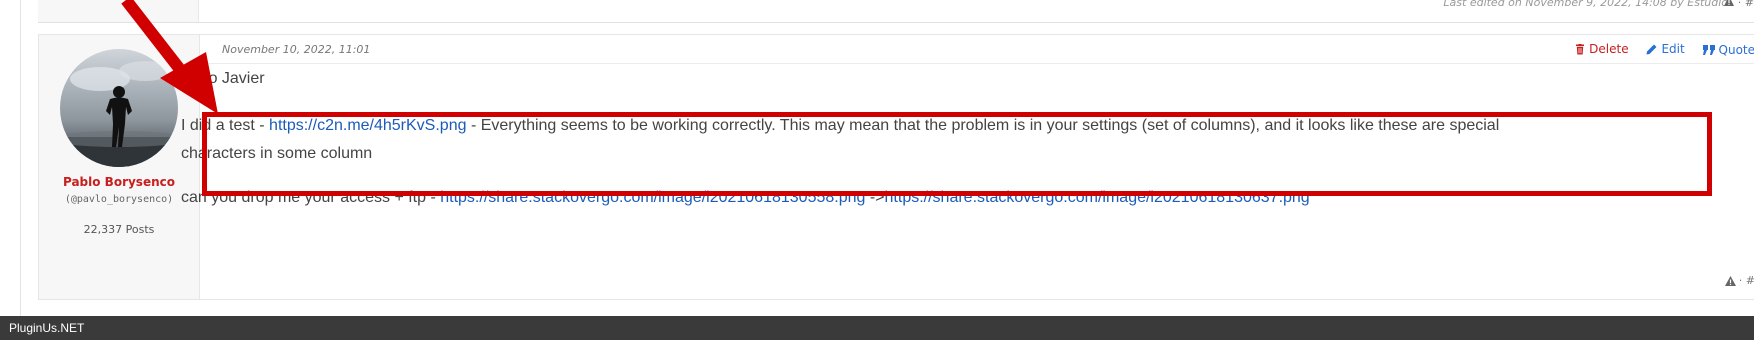 The image size is (1754, 340). What do you see at coordinates (367, 125) in the screenshot?
I see `screenshot-link: https://c2n.me/4h5rKvS.png` at bounding box center [367, 125].